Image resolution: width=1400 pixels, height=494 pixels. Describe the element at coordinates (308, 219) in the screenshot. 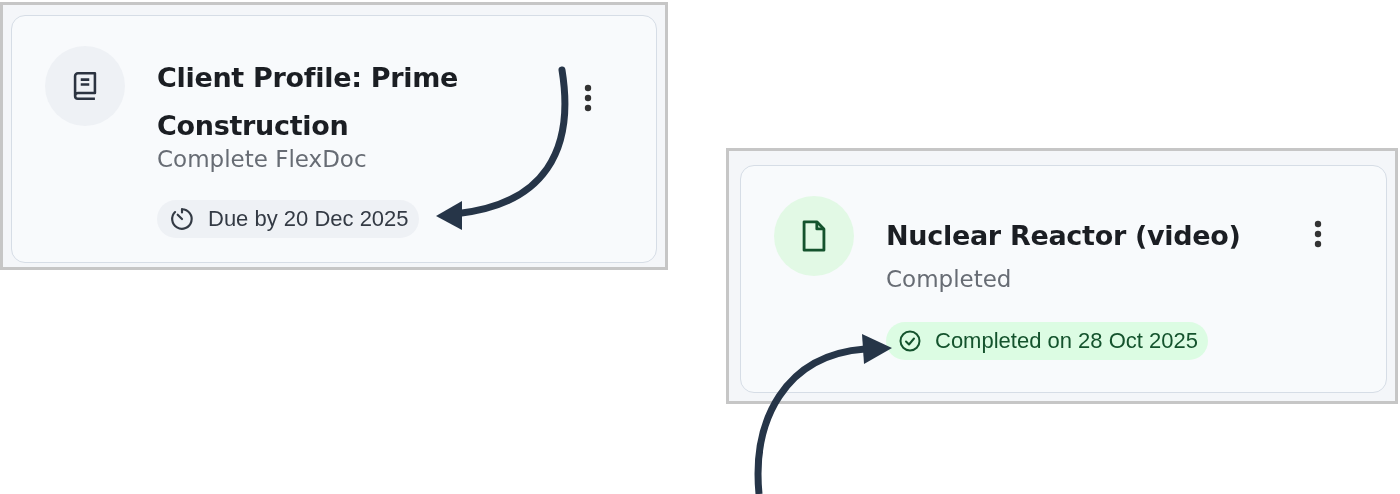

I see `badge-text: Due by 20 Dec 2025` at that location.